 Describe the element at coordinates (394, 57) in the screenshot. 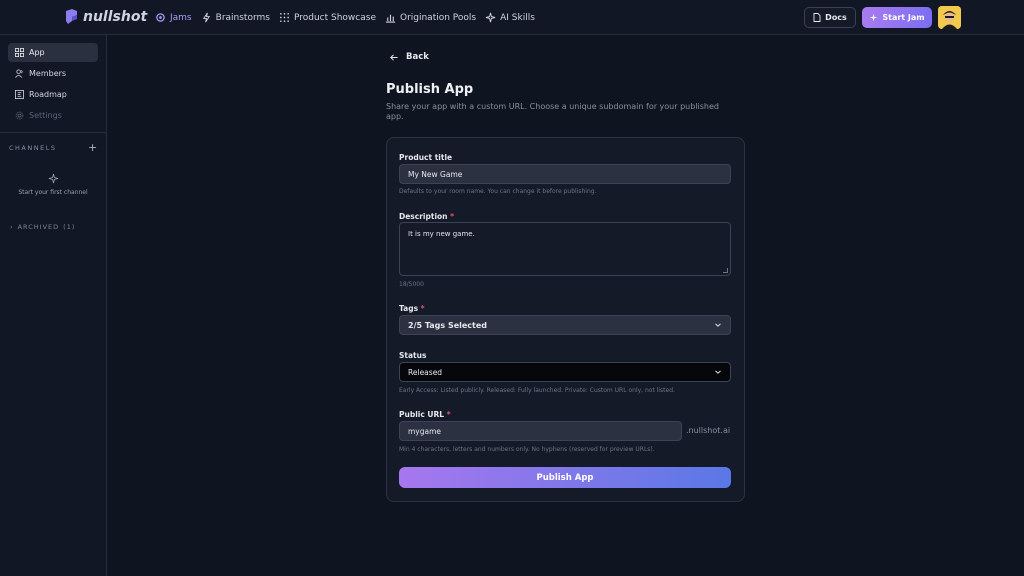

I see `arrow-left-icon` at that location.